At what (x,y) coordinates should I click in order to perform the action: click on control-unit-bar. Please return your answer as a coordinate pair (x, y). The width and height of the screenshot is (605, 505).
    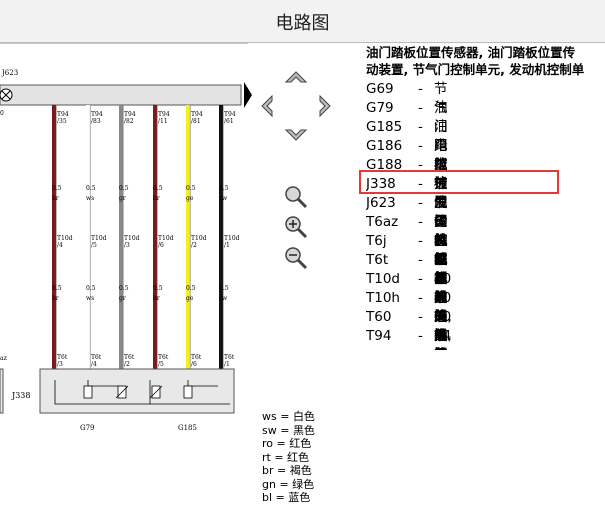
    Looking at the image, I should click on (121, 95).